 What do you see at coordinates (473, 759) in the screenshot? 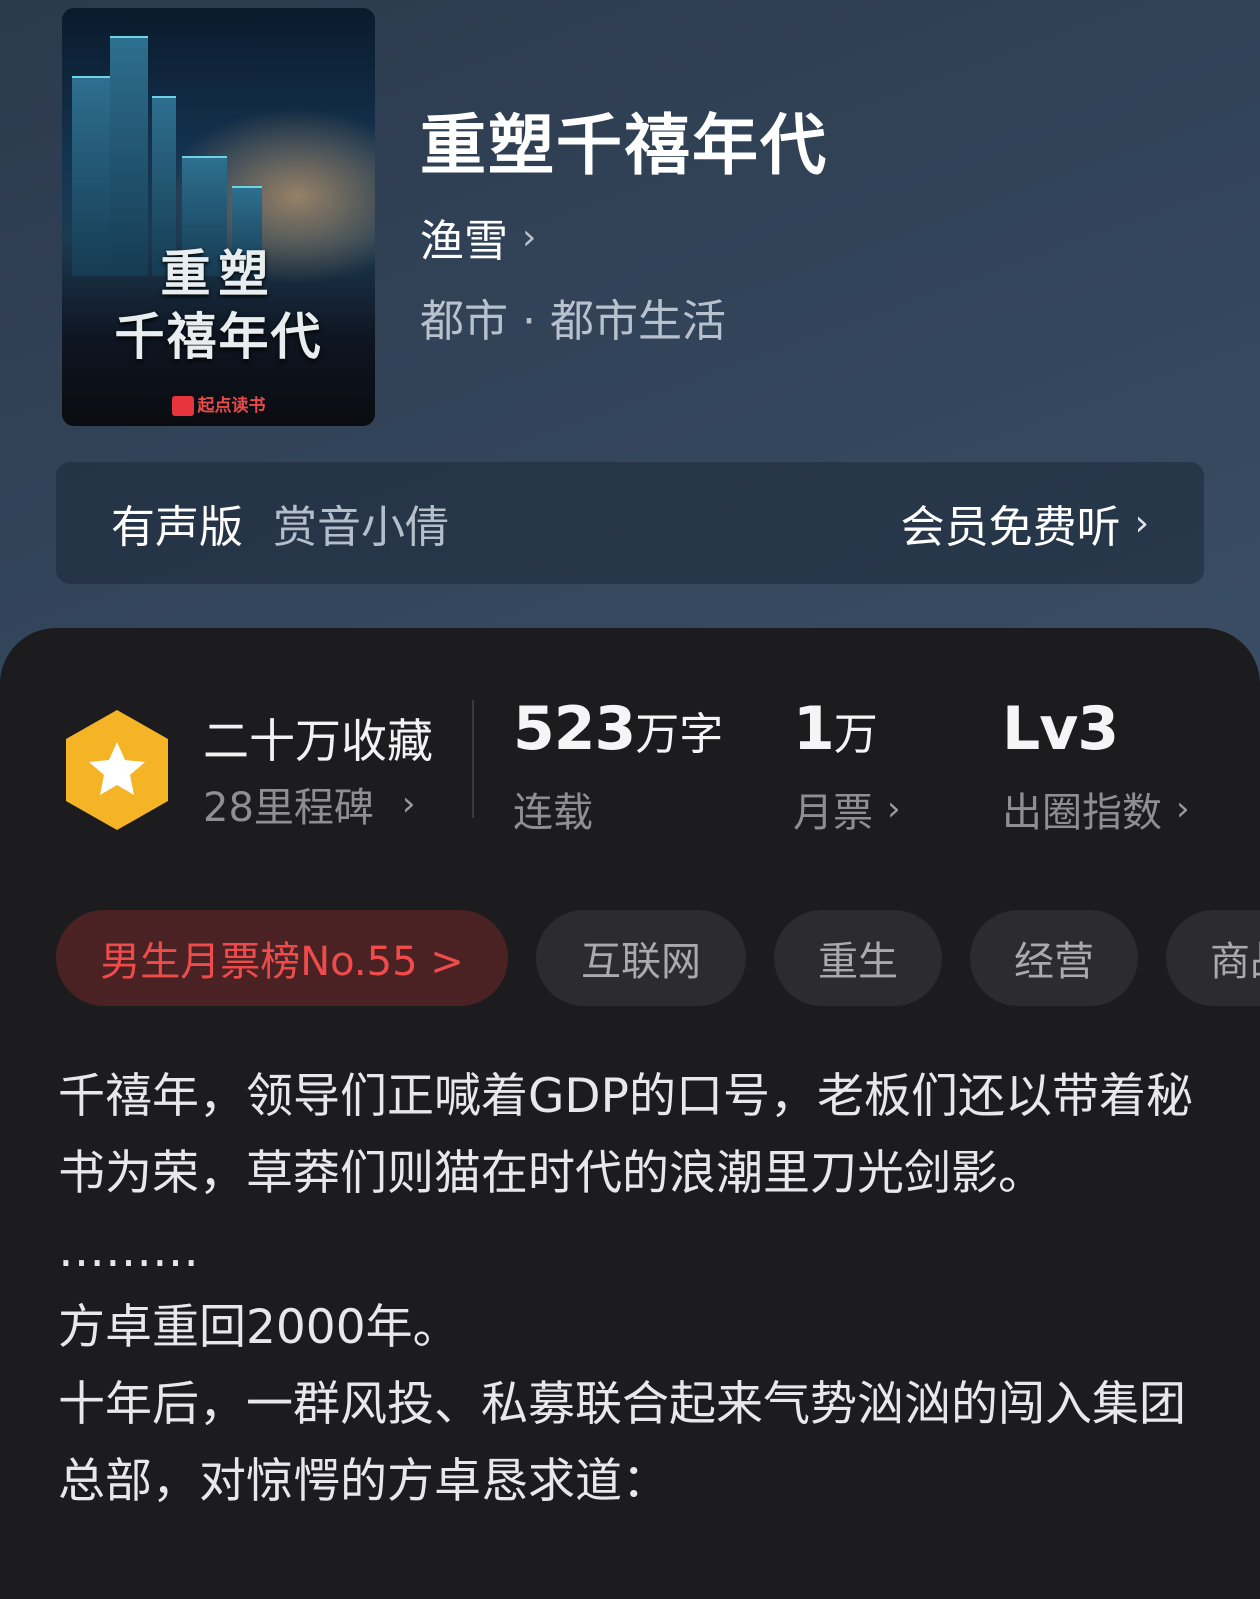
I see `stats-divider` at bounding box center [473, 759].